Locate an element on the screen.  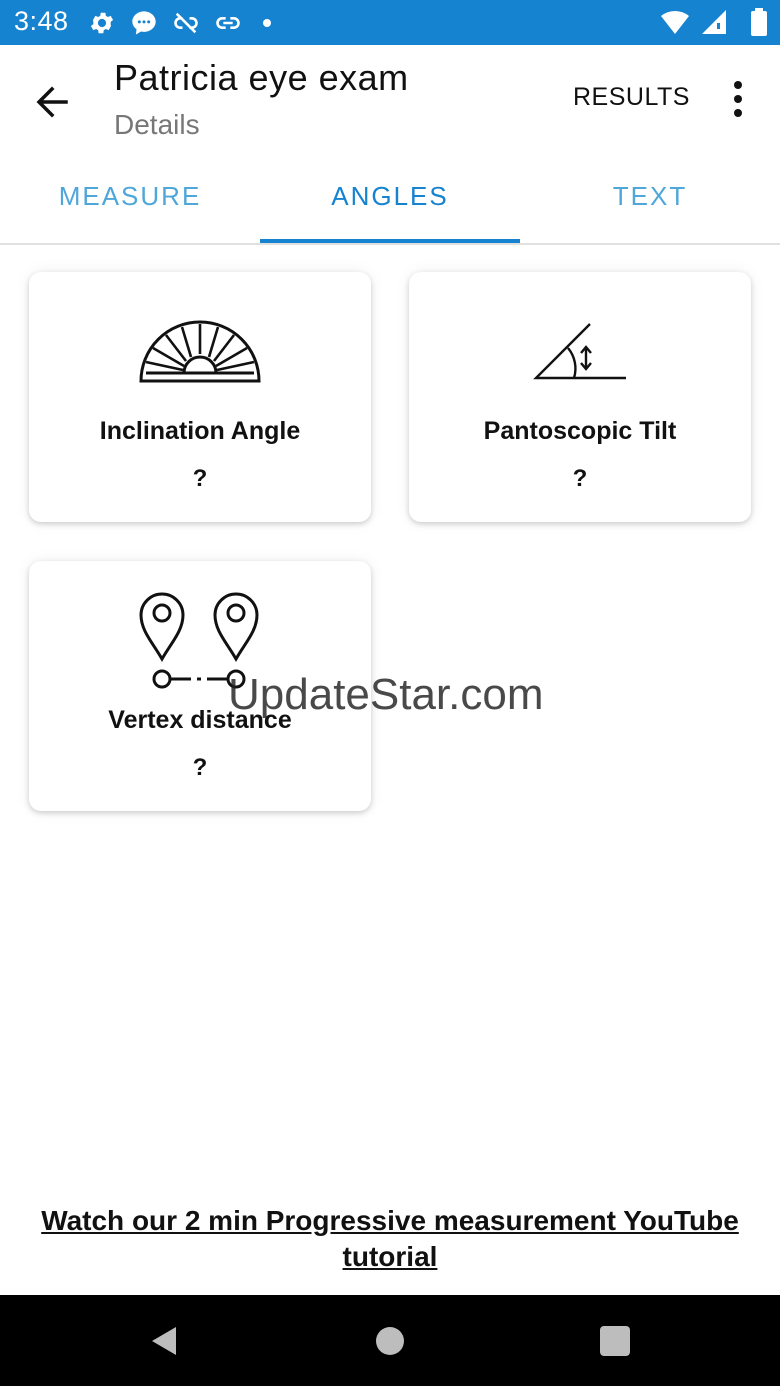
tab-bar: MEASURE ANGLES TEXT is located at coordinates (390, 197).